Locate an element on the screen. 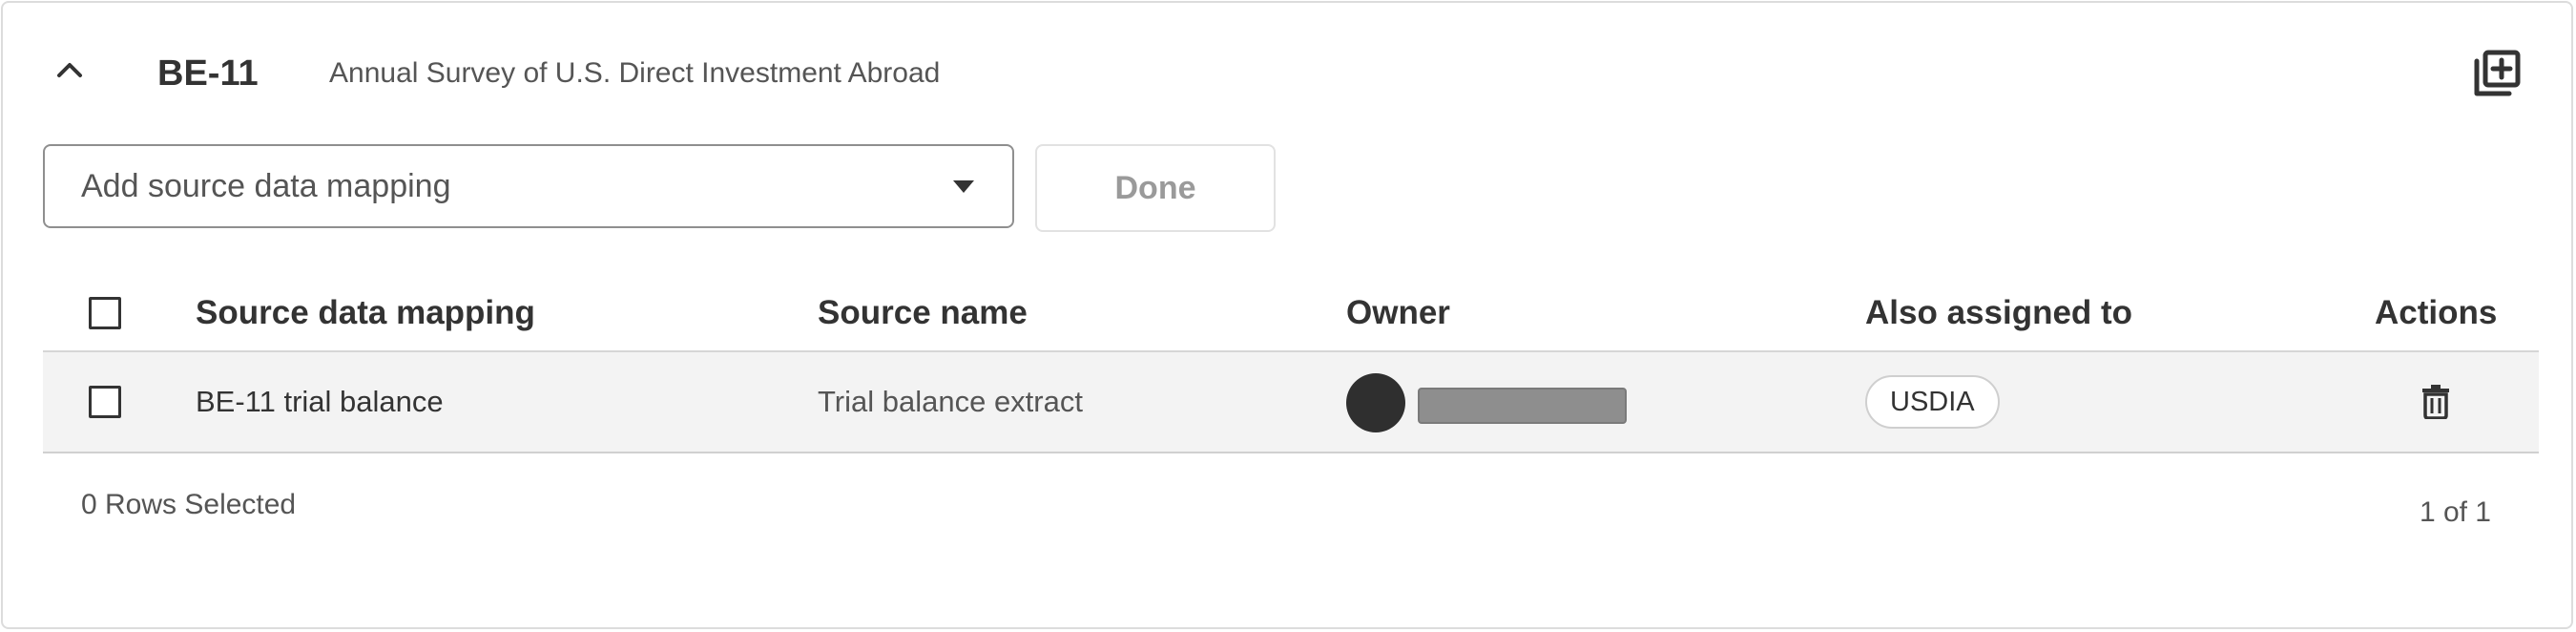  column-header-actions: Actions is located at coordinates (2436, 313).